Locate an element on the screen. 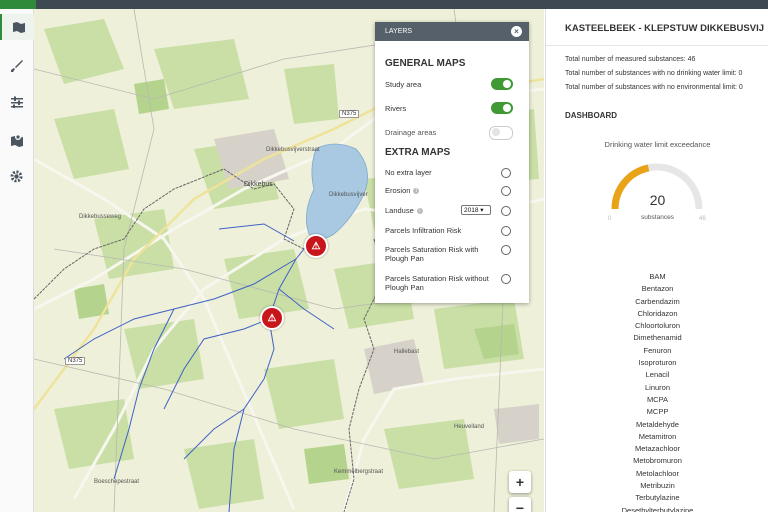 The width and height of the screenshot is (768, 512). substance-item: Linuron is located at coordinates (657, 387).